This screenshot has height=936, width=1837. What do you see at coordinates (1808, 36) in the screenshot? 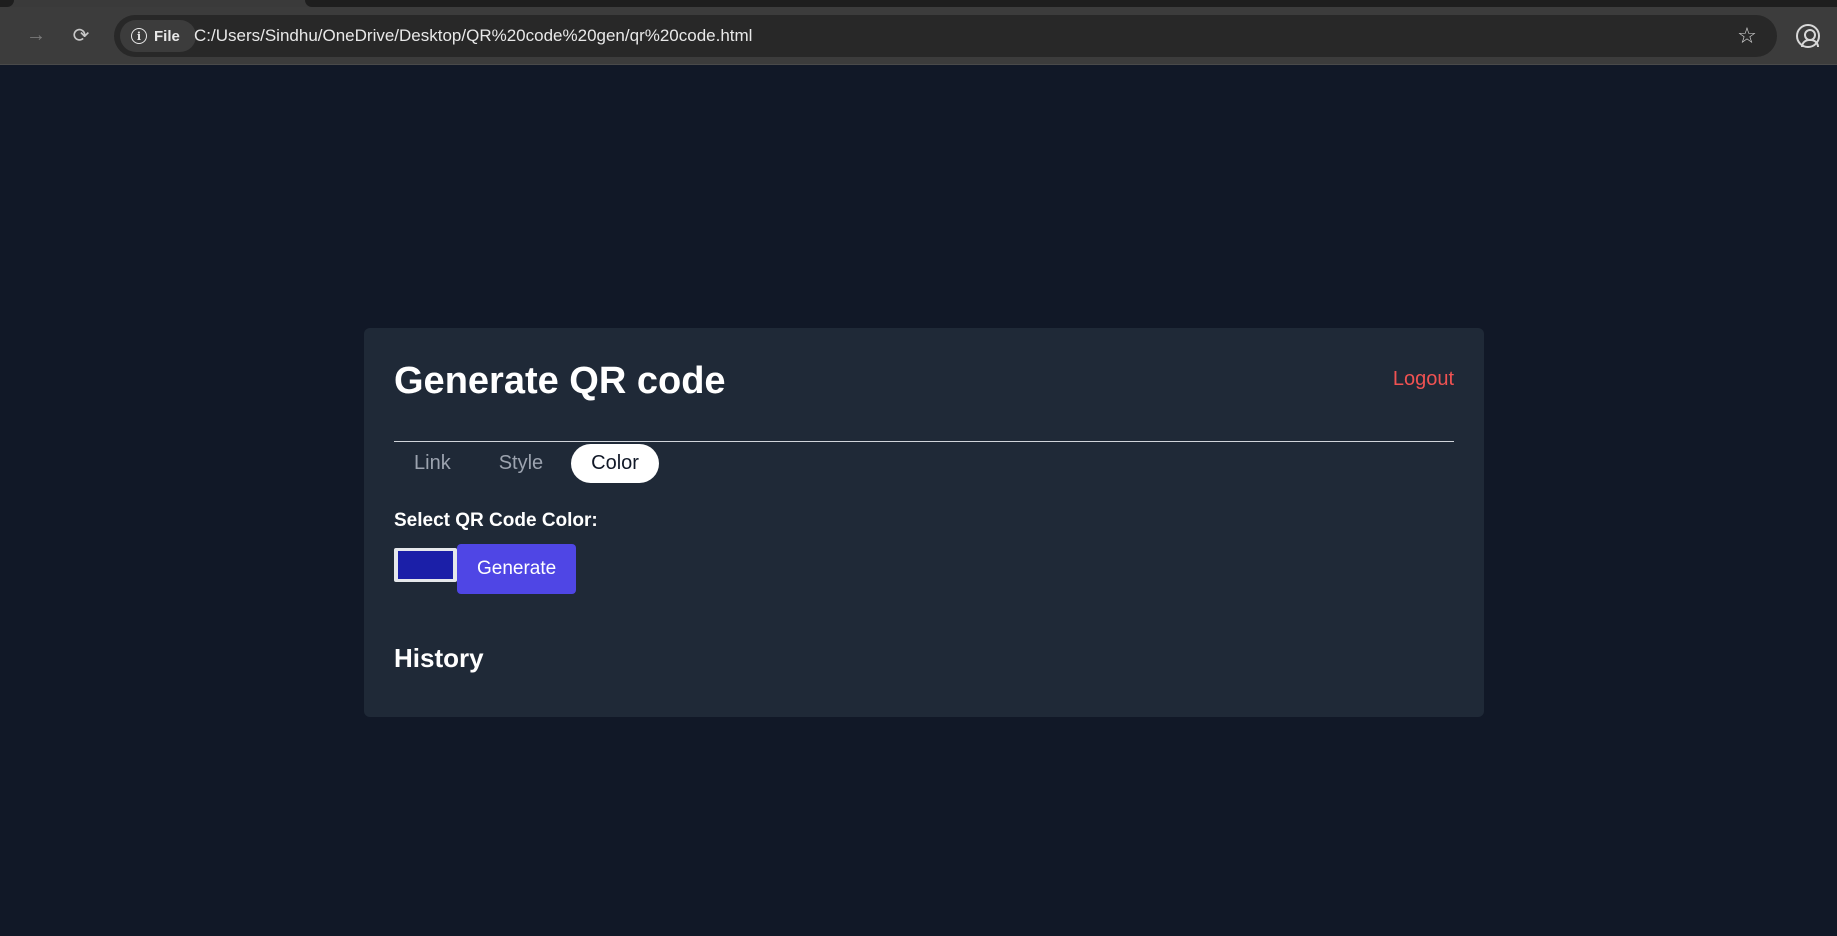
I see `profile-icon` at bounding box center [1808, 36].